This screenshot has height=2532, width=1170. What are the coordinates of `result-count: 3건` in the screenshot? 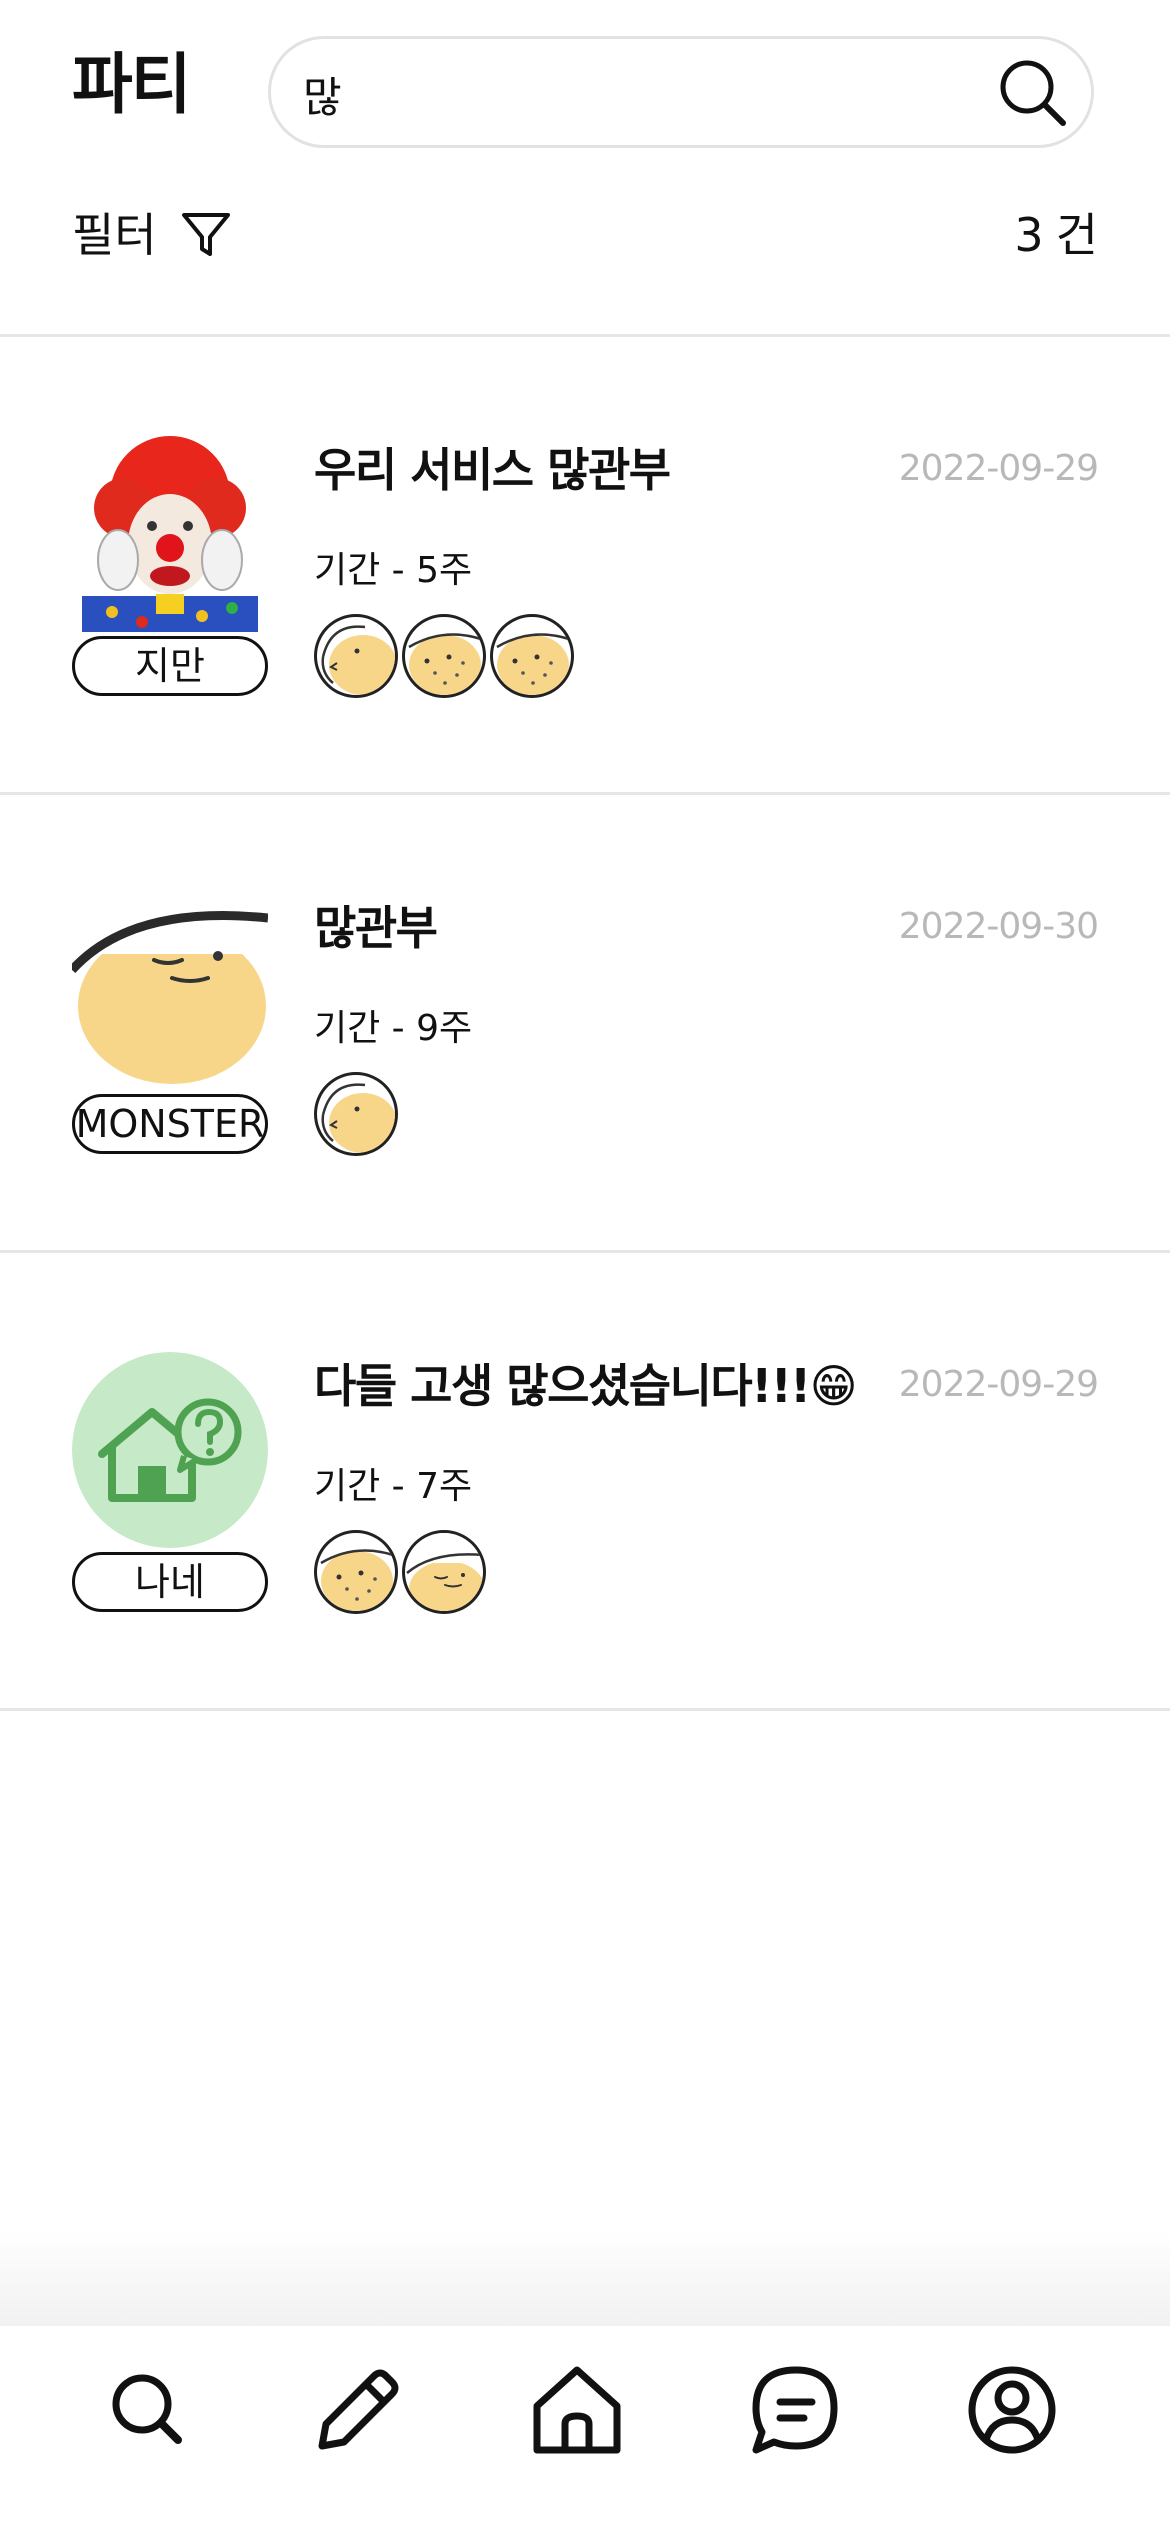 It's located at (1056, 235).